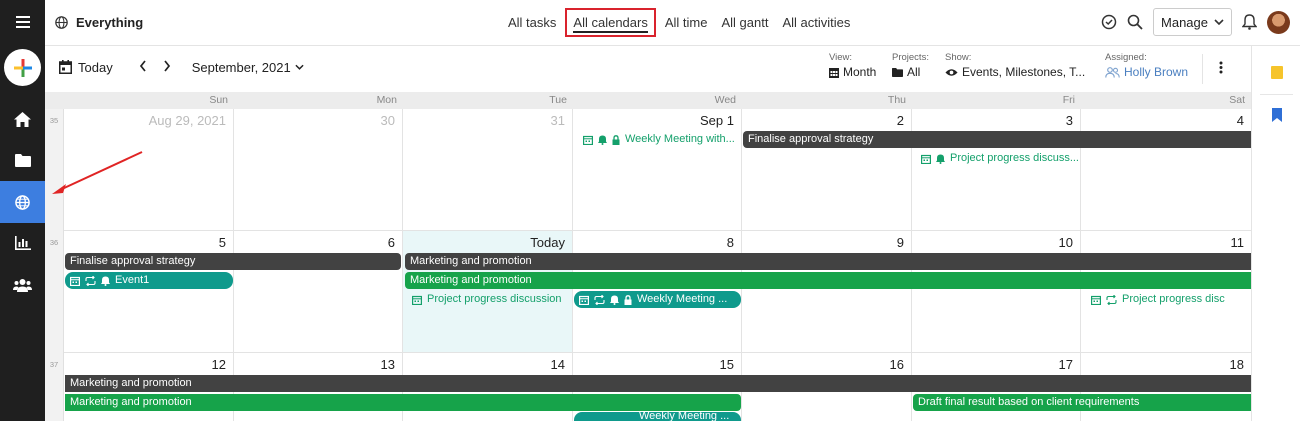 This screenshot has width=1300, height=421. What do you see at coordinates (149, 170) in the screenshot?
I see `day-cell: Aug 29, 2021` at bounding box center [149, 170].